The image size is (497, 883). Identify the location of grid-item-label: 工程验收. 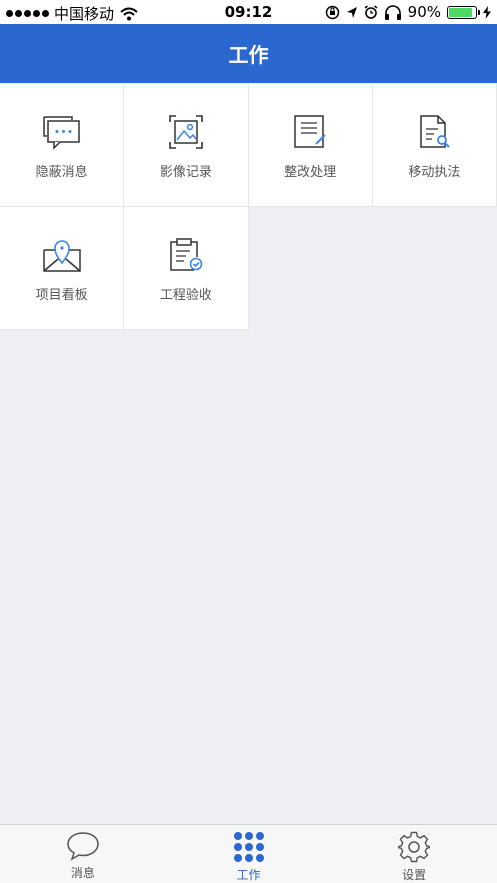
(185, 295).